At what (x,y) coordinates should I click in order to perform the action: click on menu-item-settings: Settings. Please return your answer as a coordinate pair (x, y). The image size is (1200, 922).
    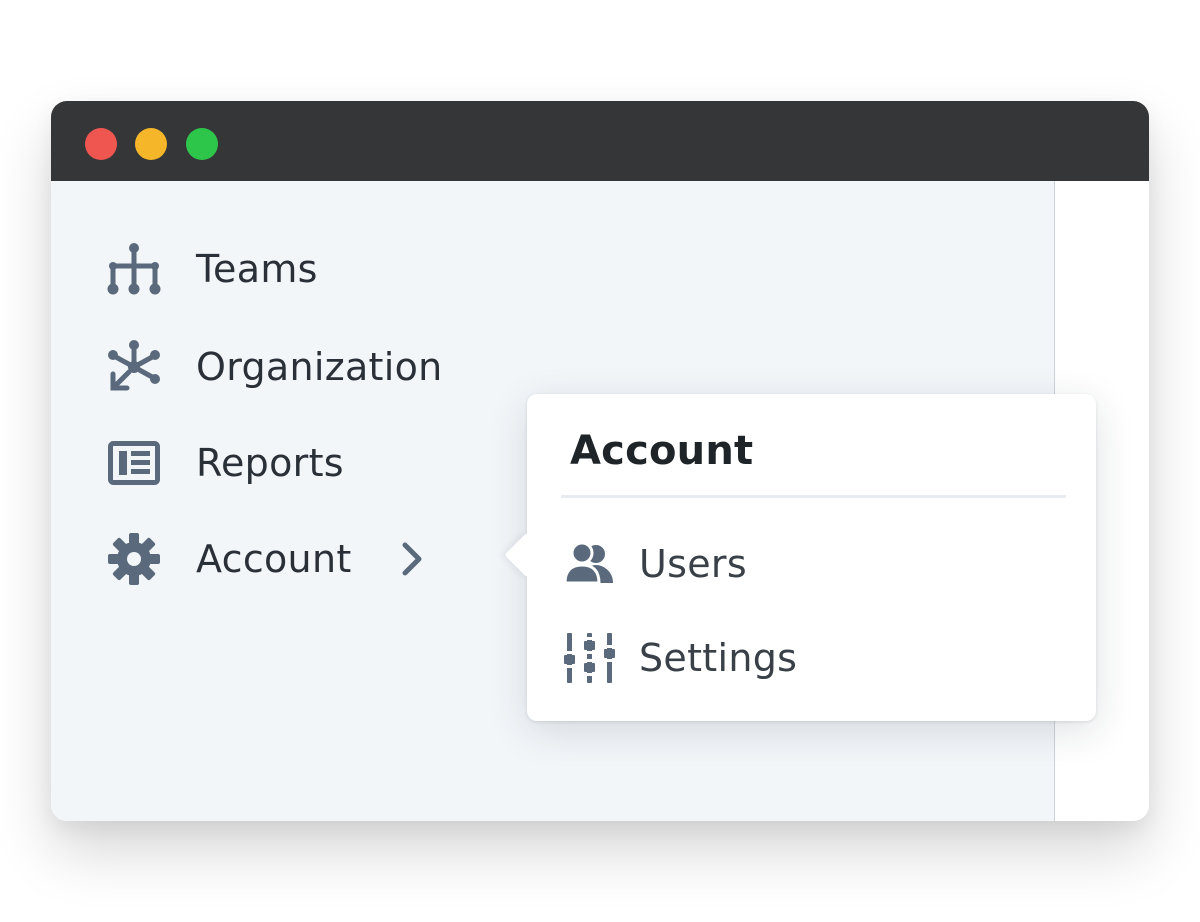
    Looking at the image, I should click on (680, 658).